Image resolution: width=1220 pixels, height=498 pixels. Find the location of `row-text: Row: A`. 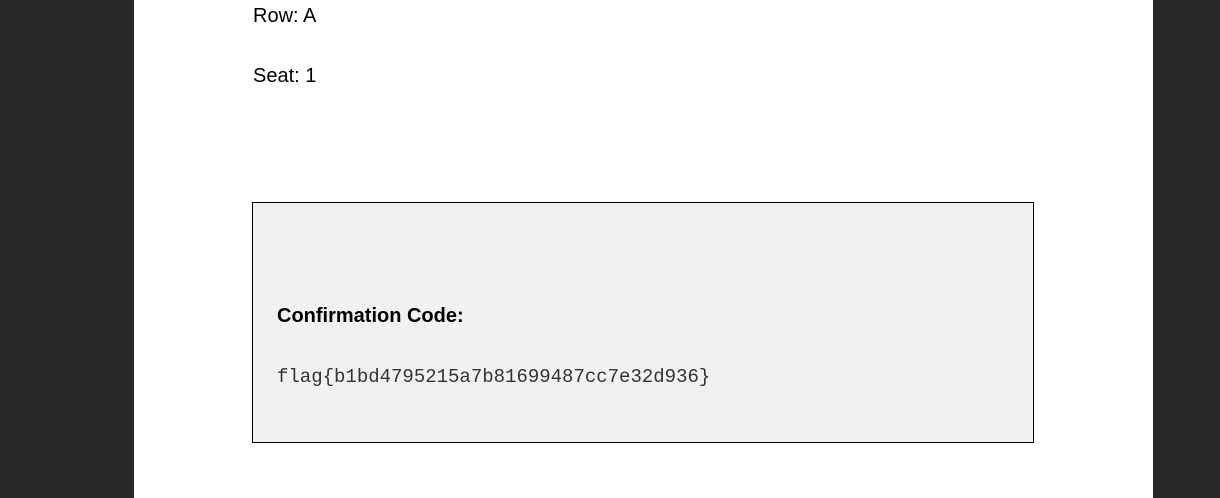

row-text: Row: A is located at coordinates (285, 16).